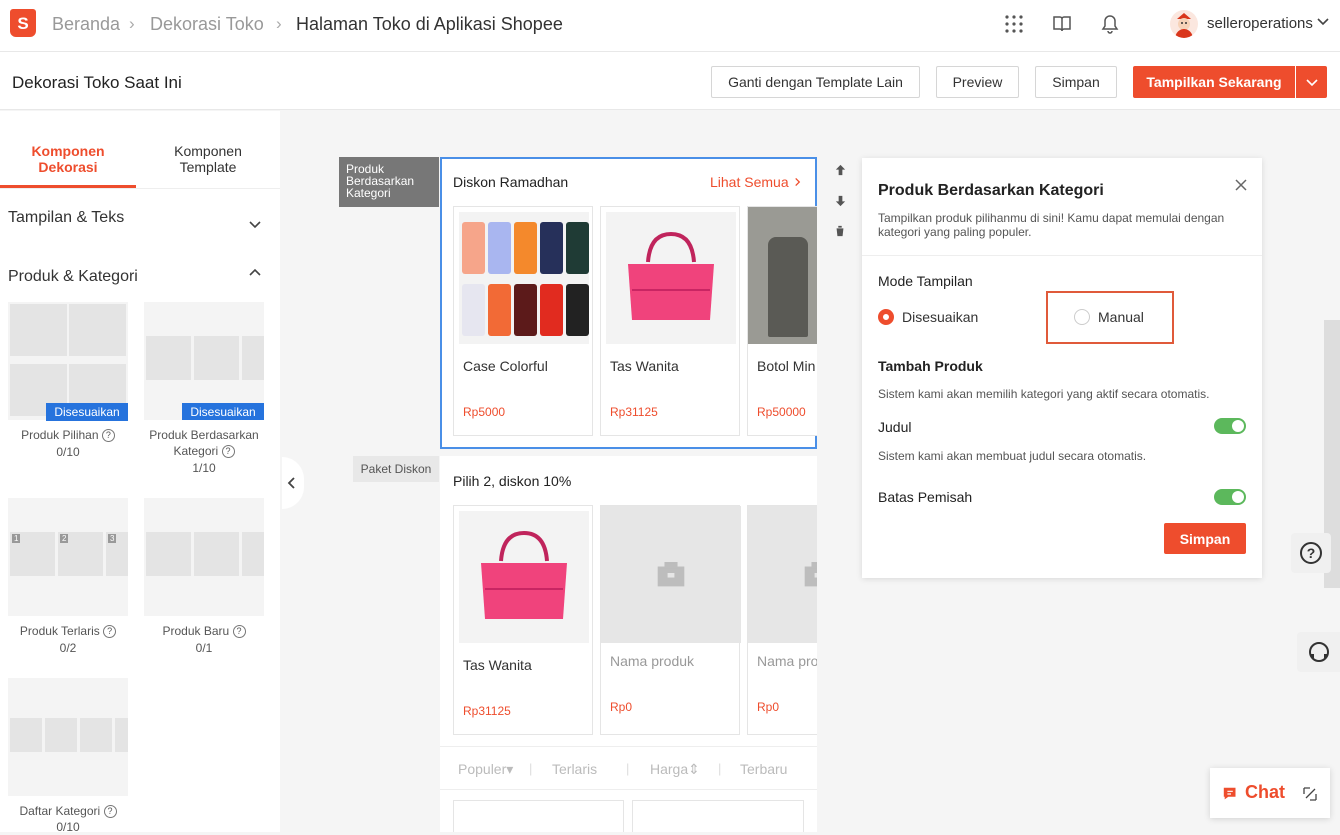 The image size is (1340, 835). Describe the element at coordinates (204, 557) in the screenshot. I see `component-new-products` at that location.